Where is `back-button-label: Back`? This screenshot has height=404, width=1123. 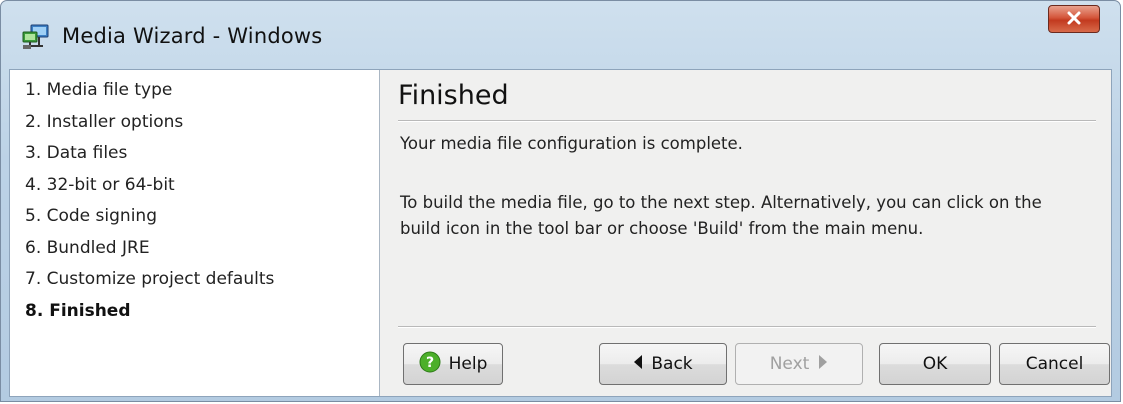 back-button-label: Back is located at coordinates (672, 364).